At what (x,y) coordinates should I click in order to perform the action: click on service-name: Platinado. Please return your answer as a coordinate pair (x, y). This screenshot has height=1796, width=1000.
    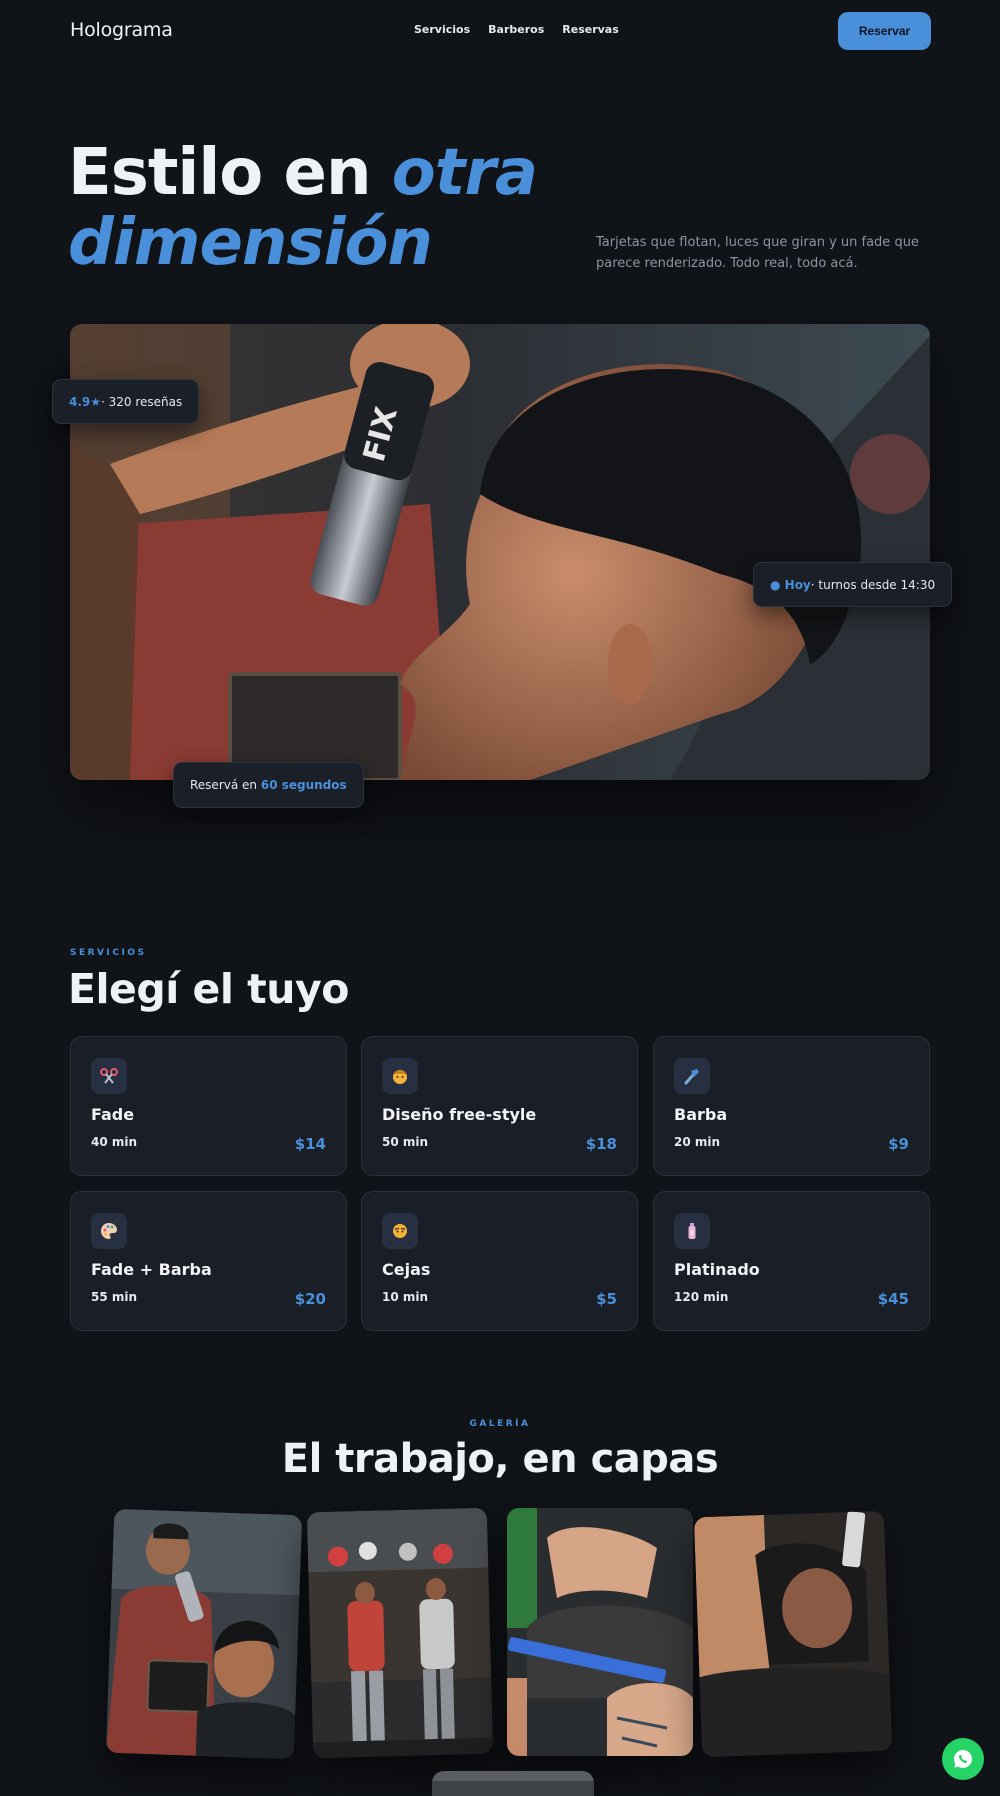
    Looking at the image, I should click on (717, 1269).